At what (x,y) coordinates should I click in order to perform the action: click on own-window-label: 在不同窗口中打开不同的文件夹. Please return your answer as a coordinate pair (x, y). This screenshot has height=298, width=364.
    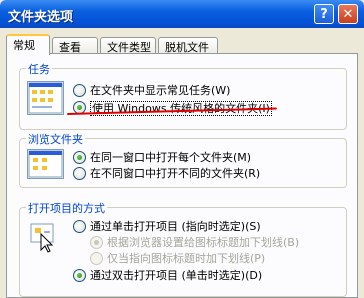
    Looking at the image, I should click on (167, 173).